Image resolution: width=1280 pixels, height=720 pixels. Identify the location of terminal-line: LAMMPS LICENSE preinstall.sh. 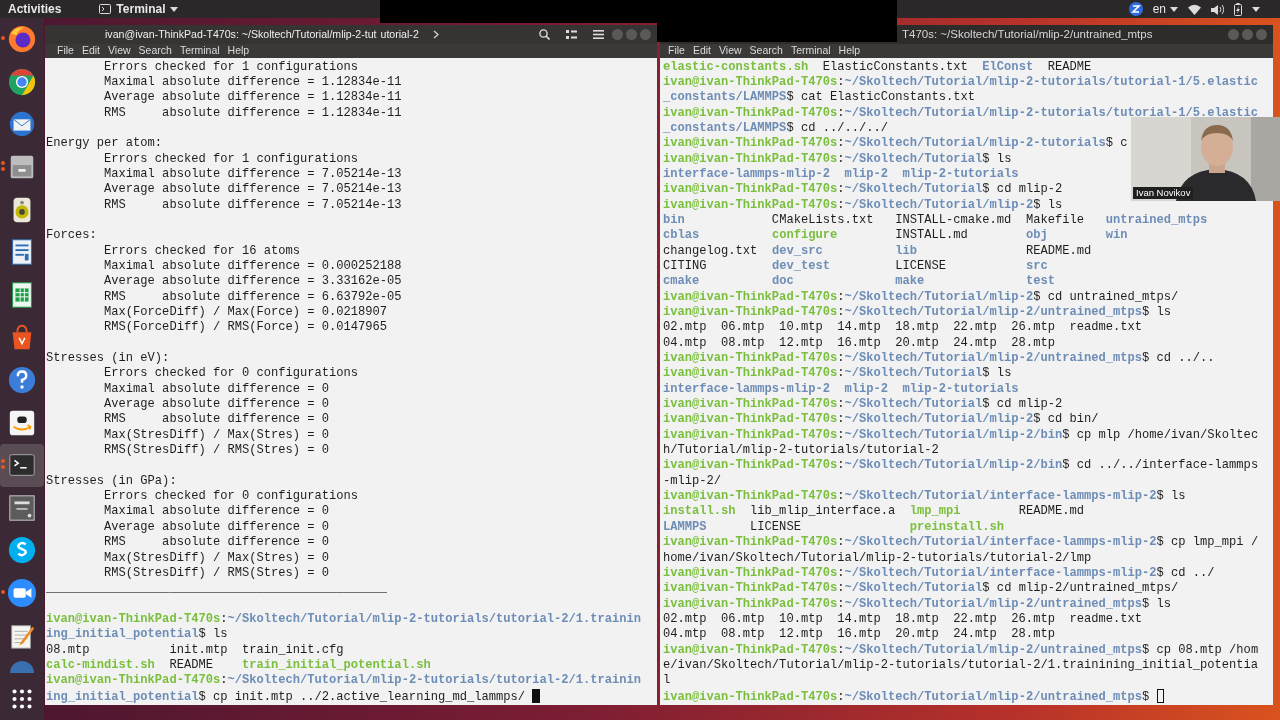
(834, 526).